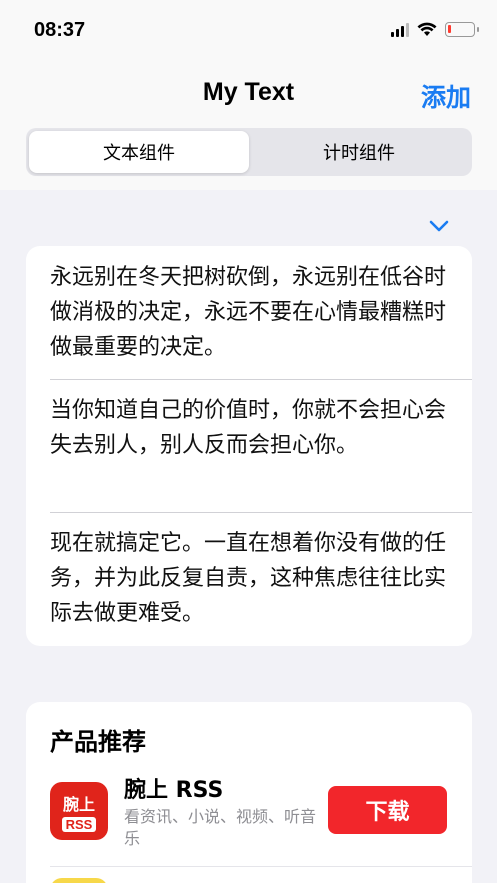 Image resolution: width=497 pixels, height=883 pixels. Describe the element at coordinates (98, 742) in the screenshot. I see `section-heading: 产品推荐` at that location.